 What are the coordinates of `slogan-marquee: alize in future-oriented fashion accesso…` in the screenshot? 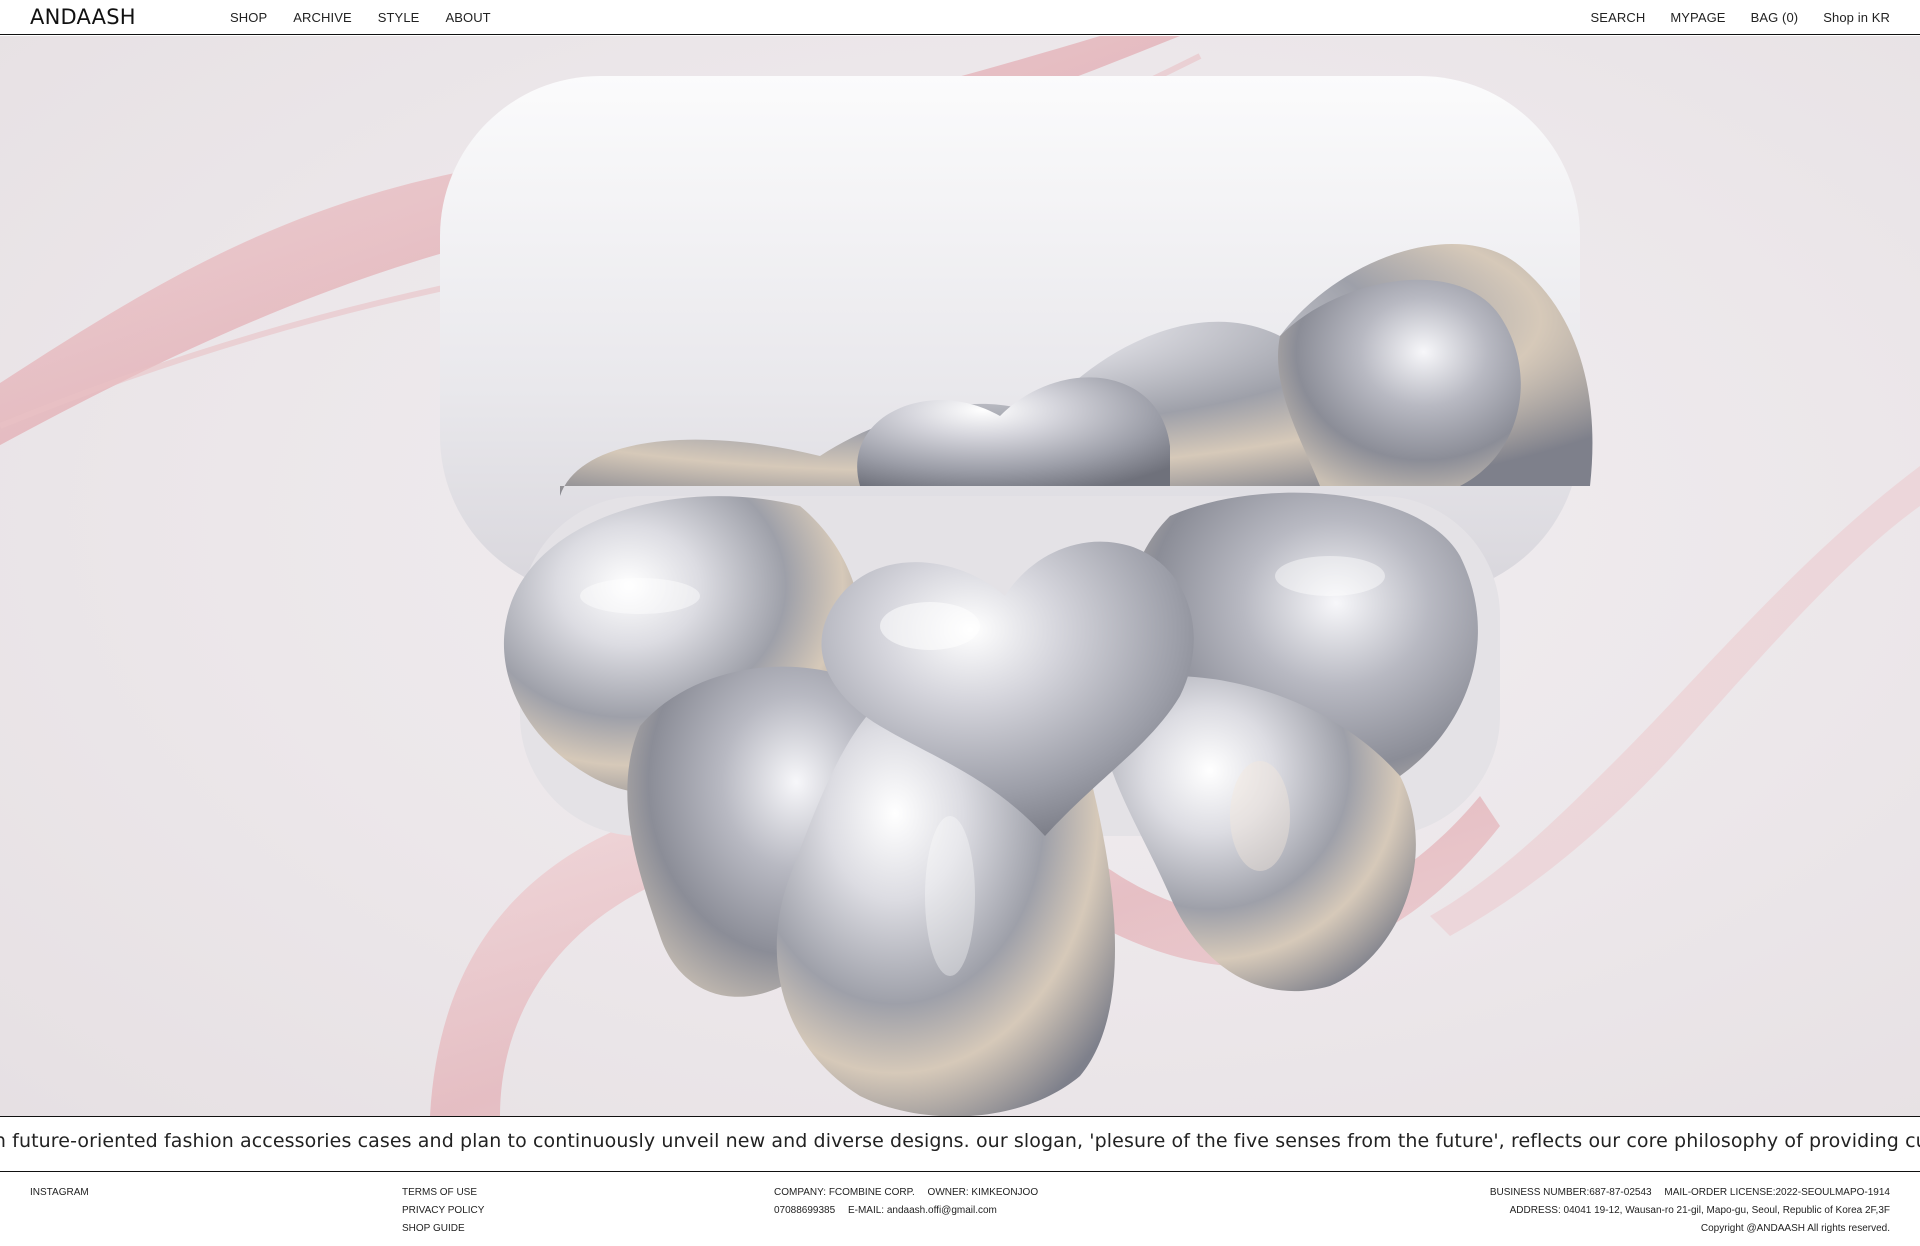 It's located at (960, 1144).